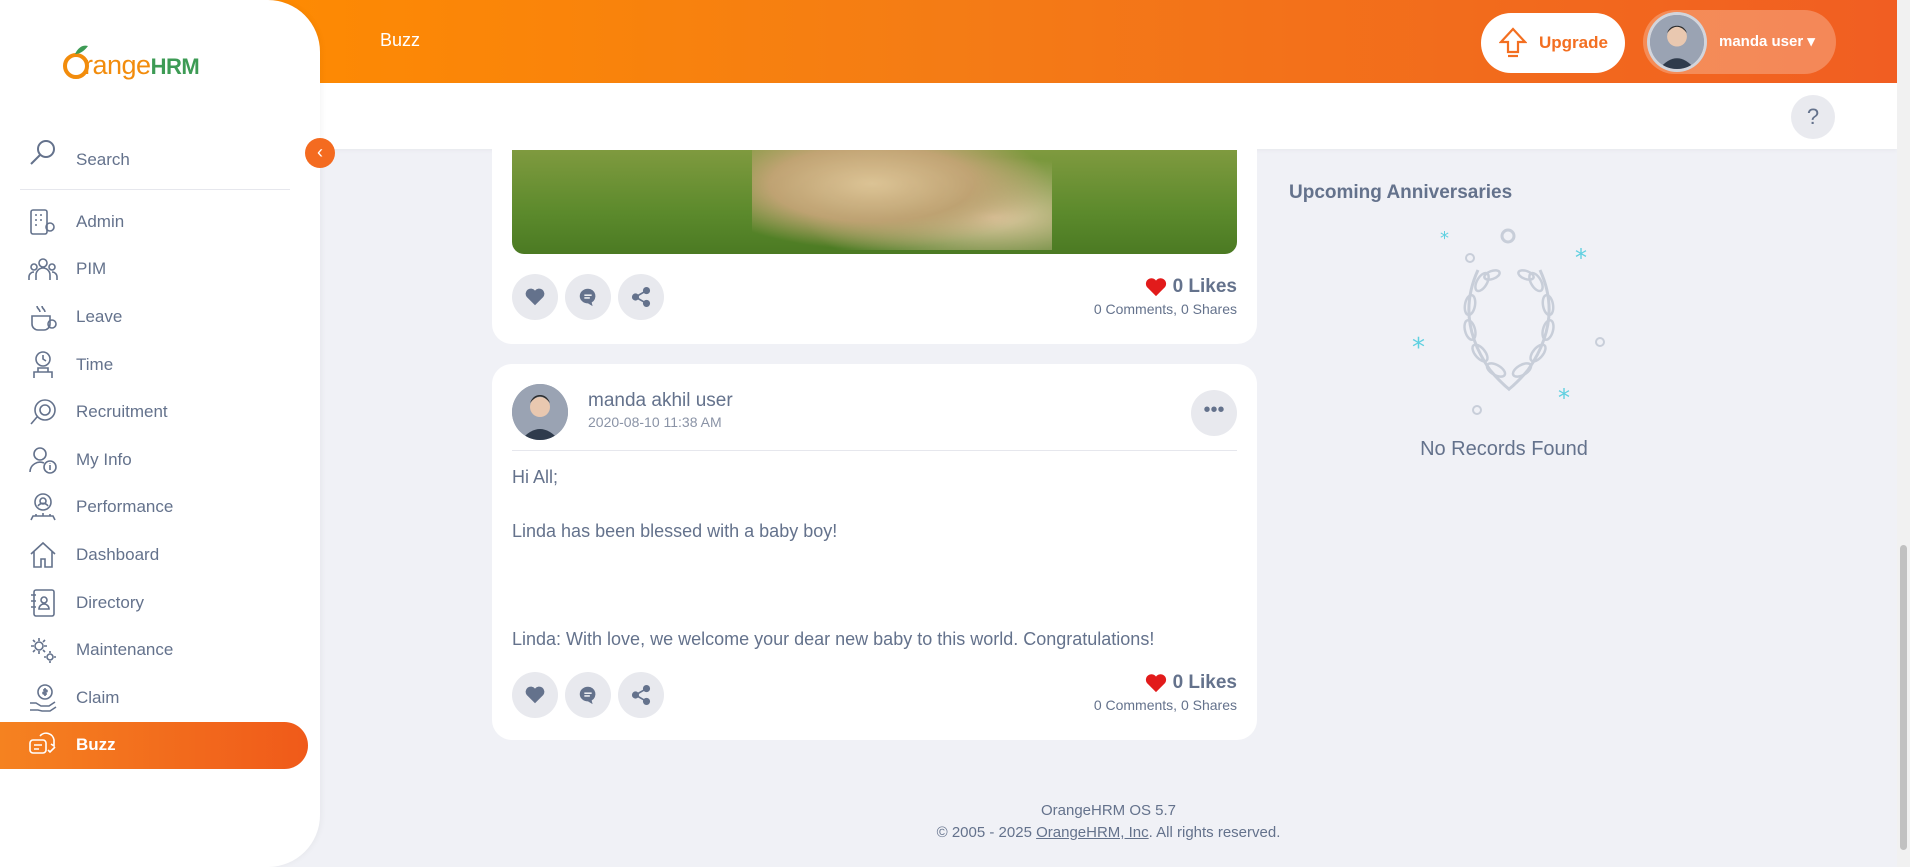 The image size is (1910, 867). Describe the element at coordinates (103, 160) in the screenshot. I see `search-input: Search` at that location.